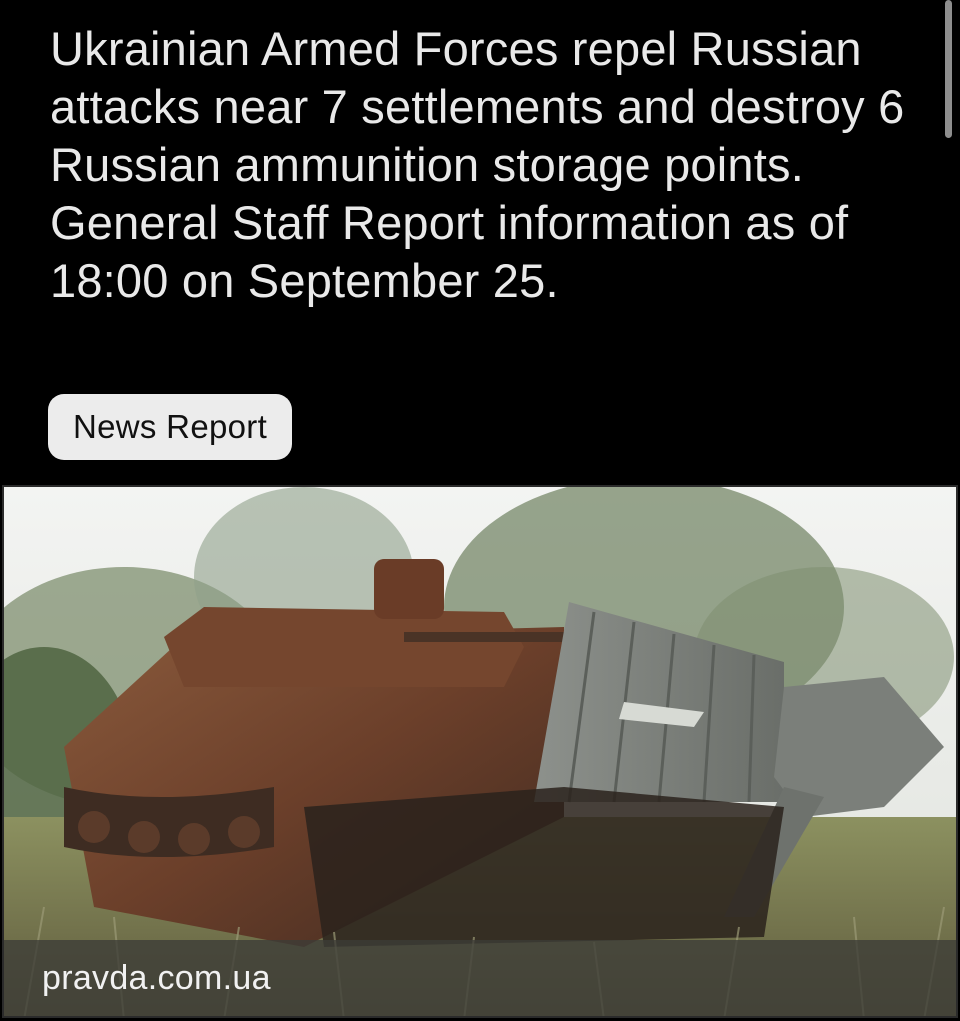  Describe the element at coordinates (948, 69) in the screenshot. I see `scrollbar` at that location.